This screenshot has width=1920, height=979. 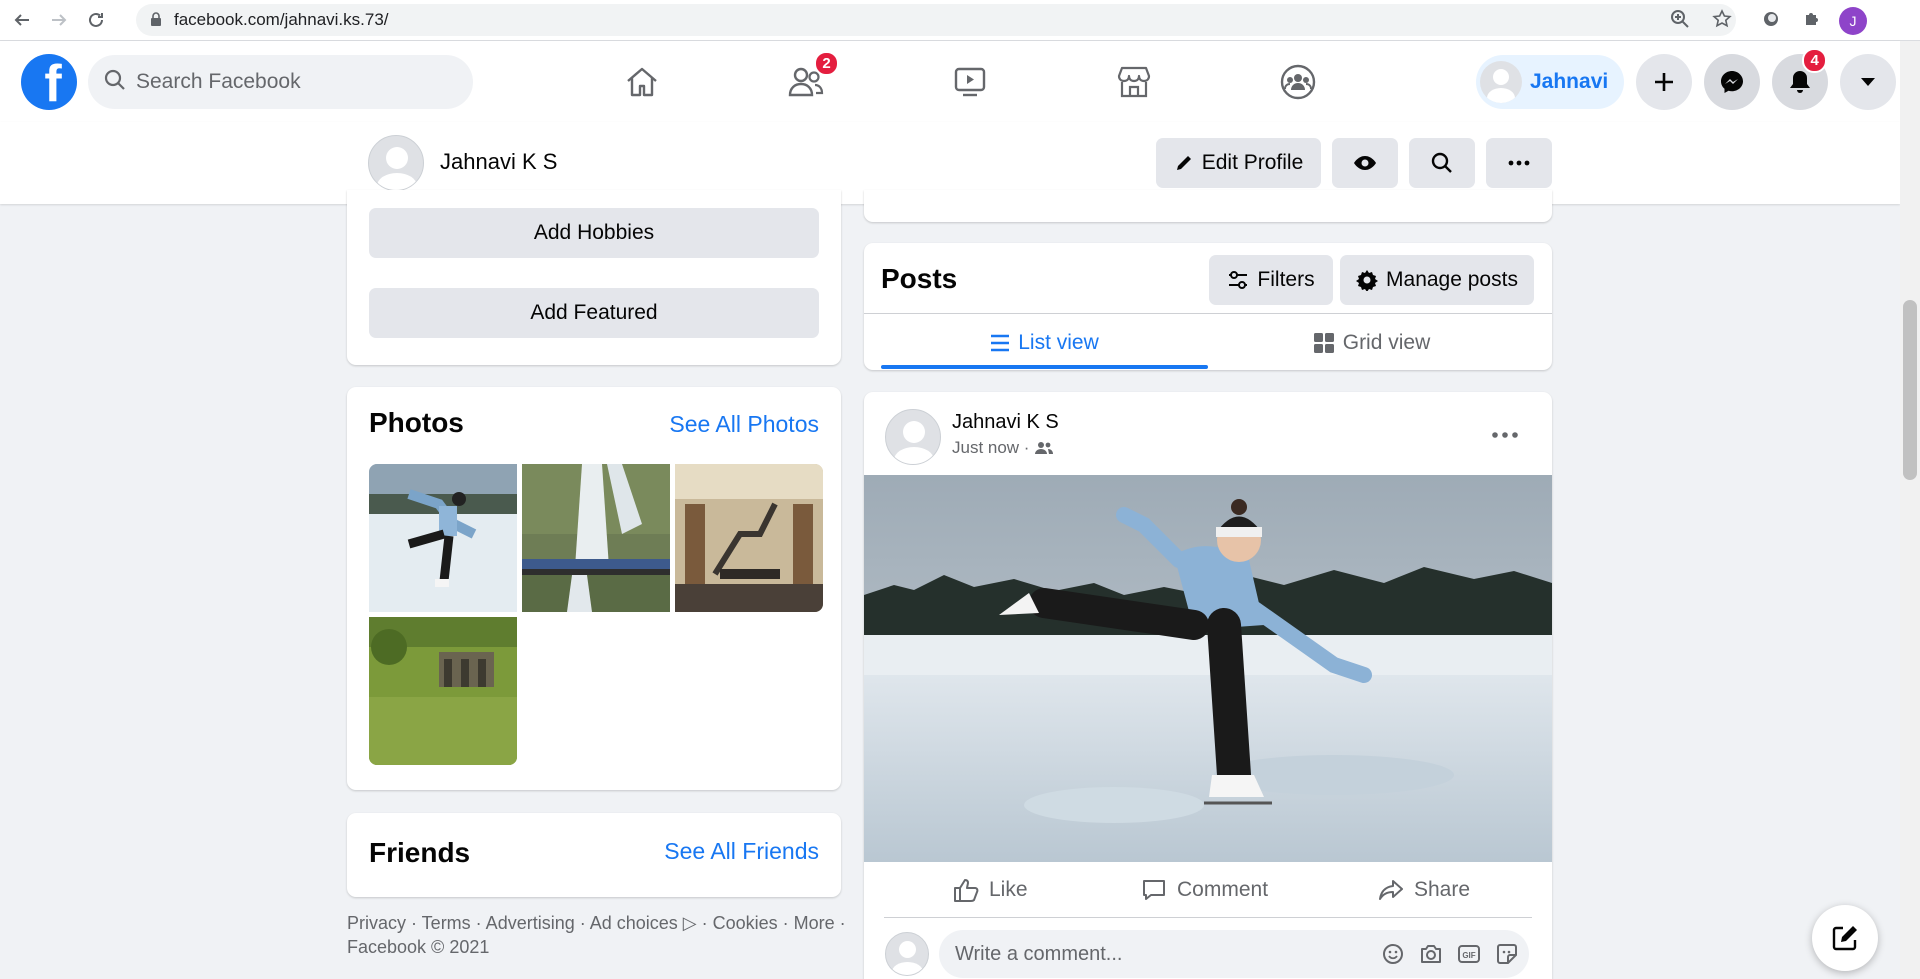 I want to click on edit-profile-button: Edit Profile, so click(x=1238, y=163).